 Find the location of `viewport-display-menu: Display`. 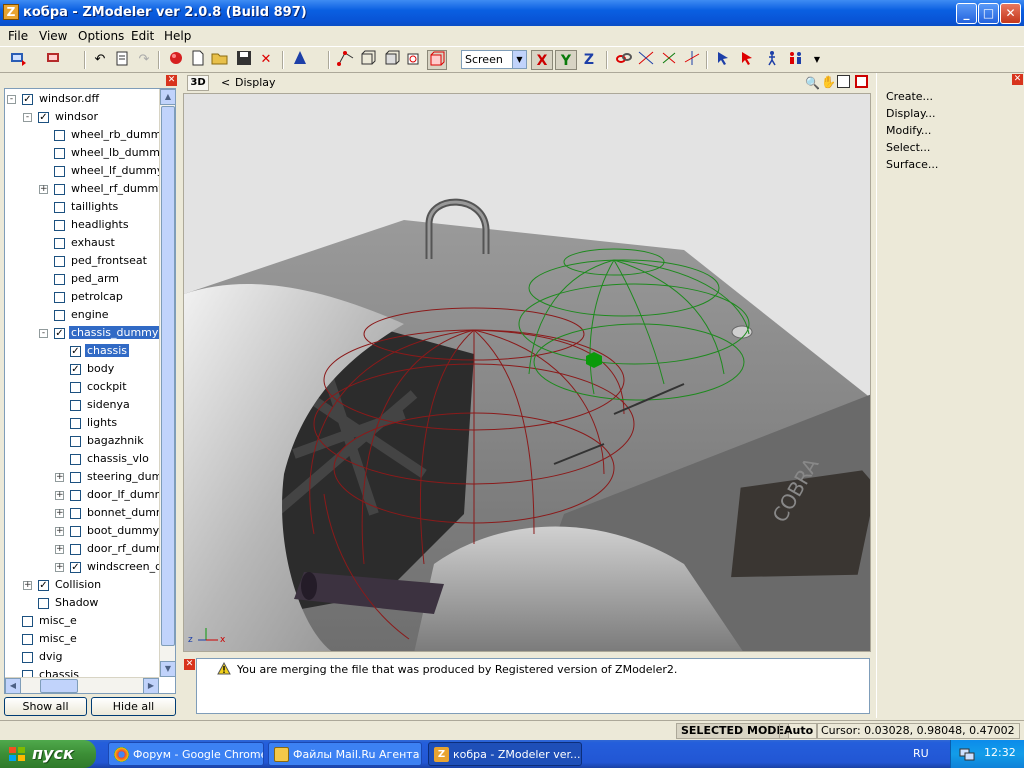

viewport-display-menu: Display is located at coordinates (255, 82).